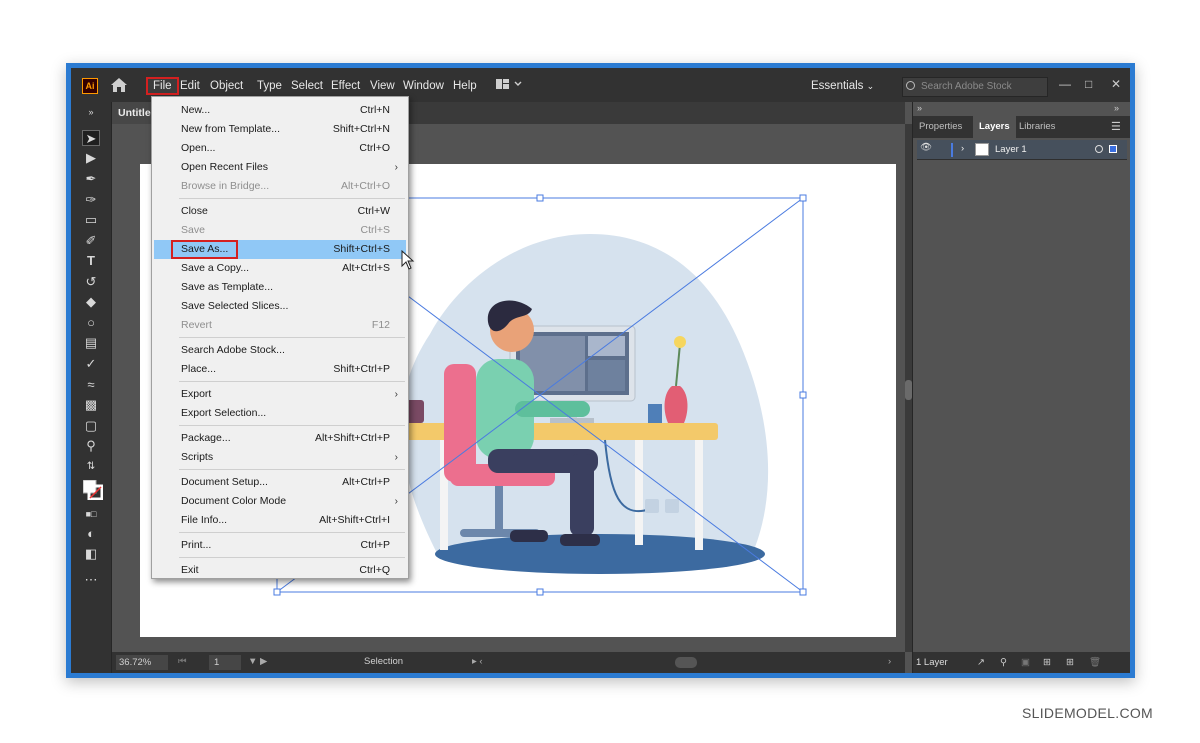 This screenshot has width=1200, height=743. What do you see at coordinates (91, 282) in the screenshot?
I see `rotate-tool-icon: ↺` at bounding box center [91, 282].